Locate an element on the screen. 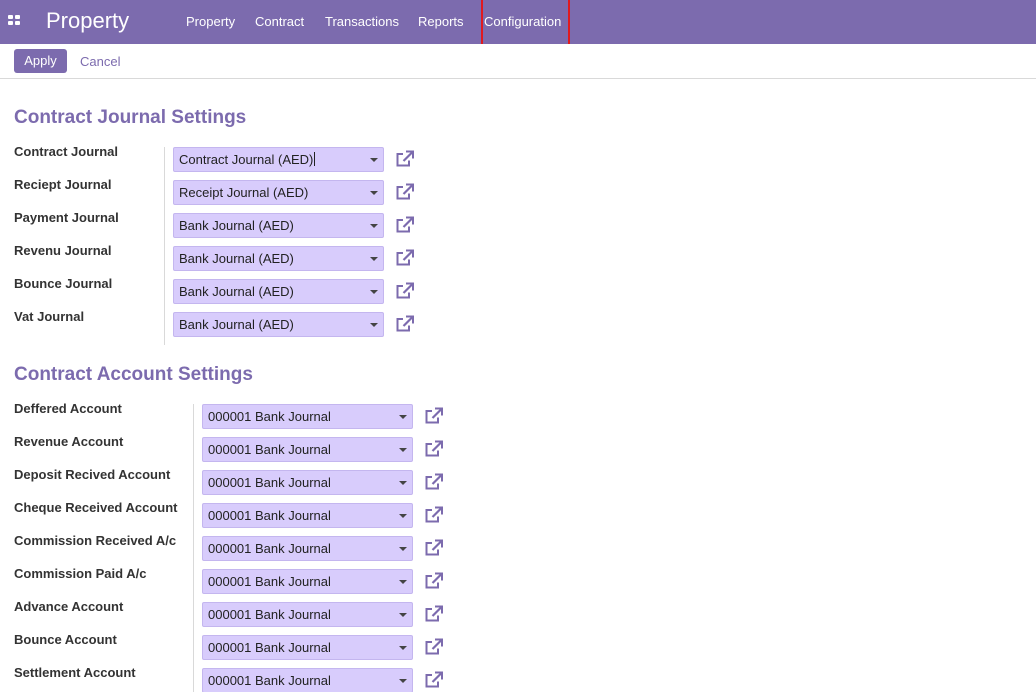 The width and height of the screenshot is (1036, 692). commission-paid-a-c-value-text: 000001 Bank Journal is located at coordinates (269, 581).